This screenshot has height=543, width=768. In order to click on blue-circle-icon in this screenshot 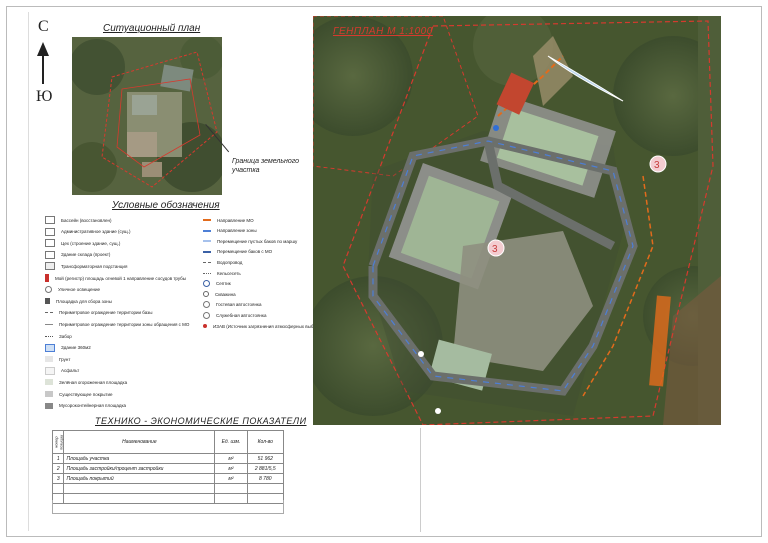, I will do `click(206, 284)`.